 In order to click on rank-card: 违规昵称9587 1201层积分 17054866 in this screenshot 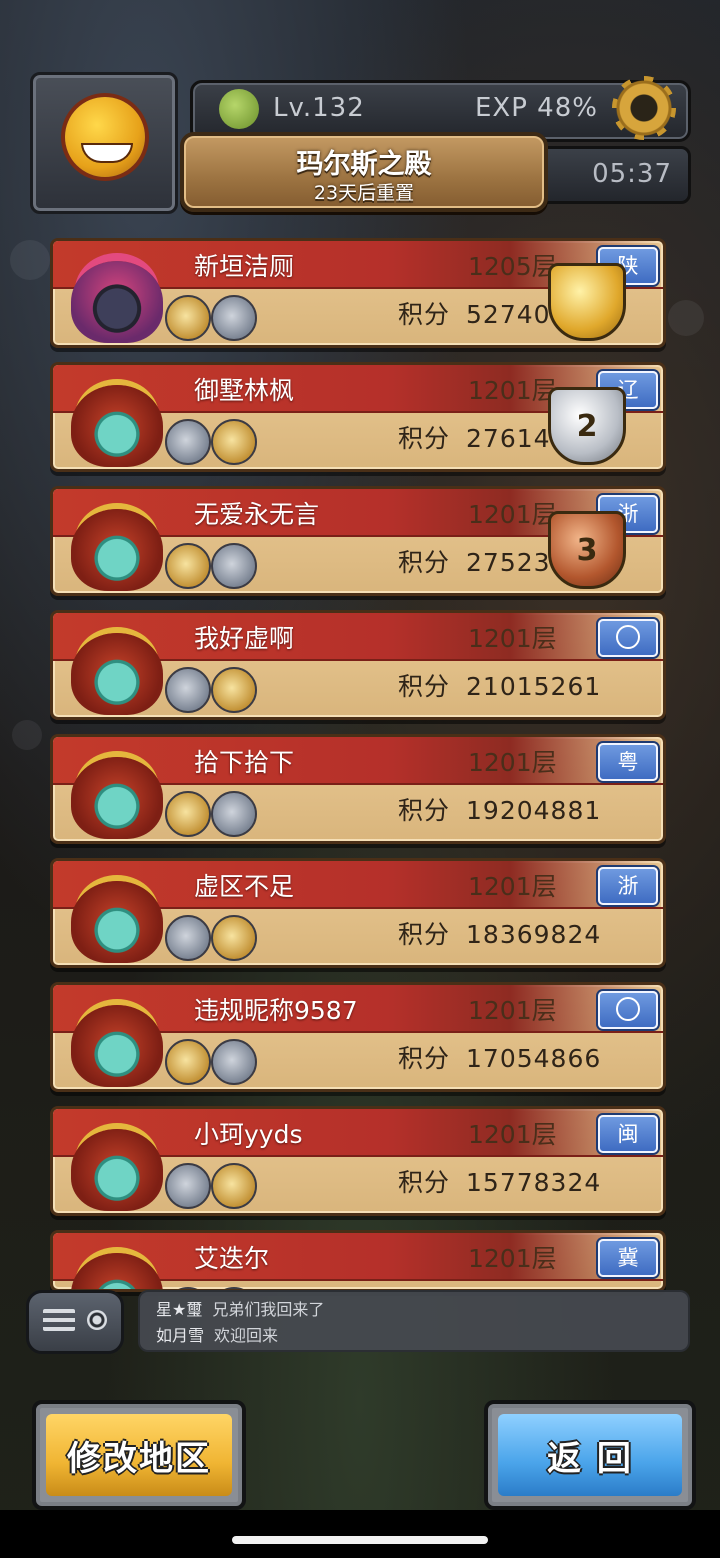, I will do `click(358, 1037)`.